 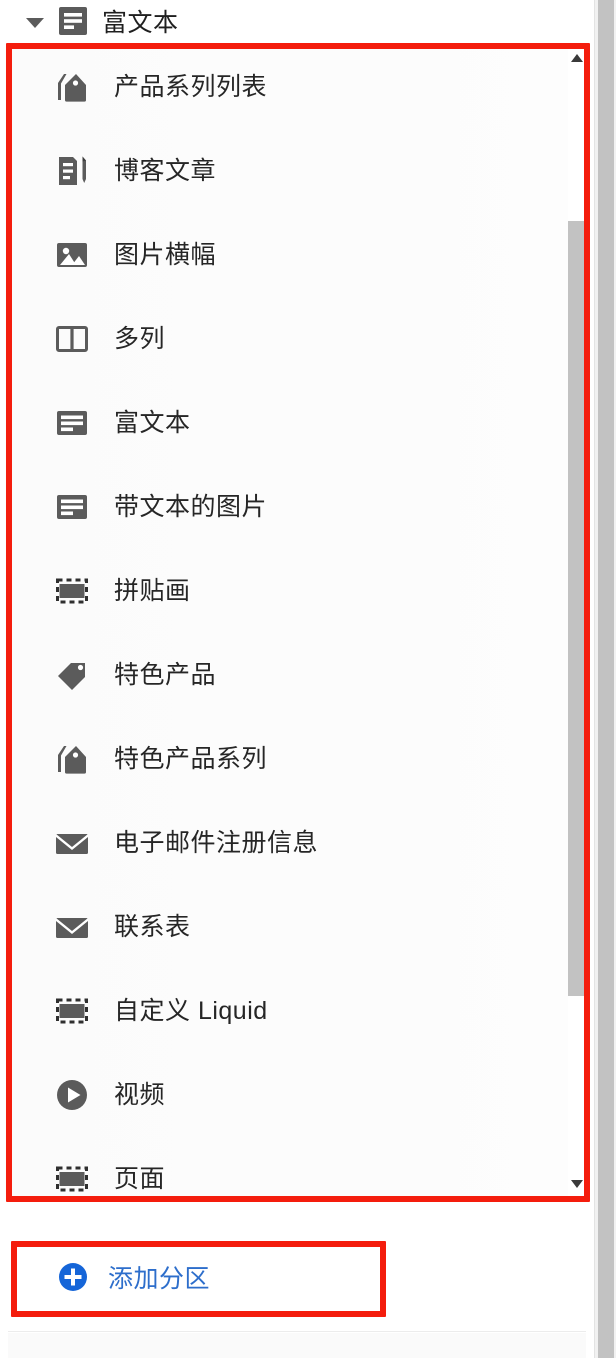 What do you see at coordinates (72, 1178) in the screenshot?
I see `page-icon` at bounding box center [72, 1178].